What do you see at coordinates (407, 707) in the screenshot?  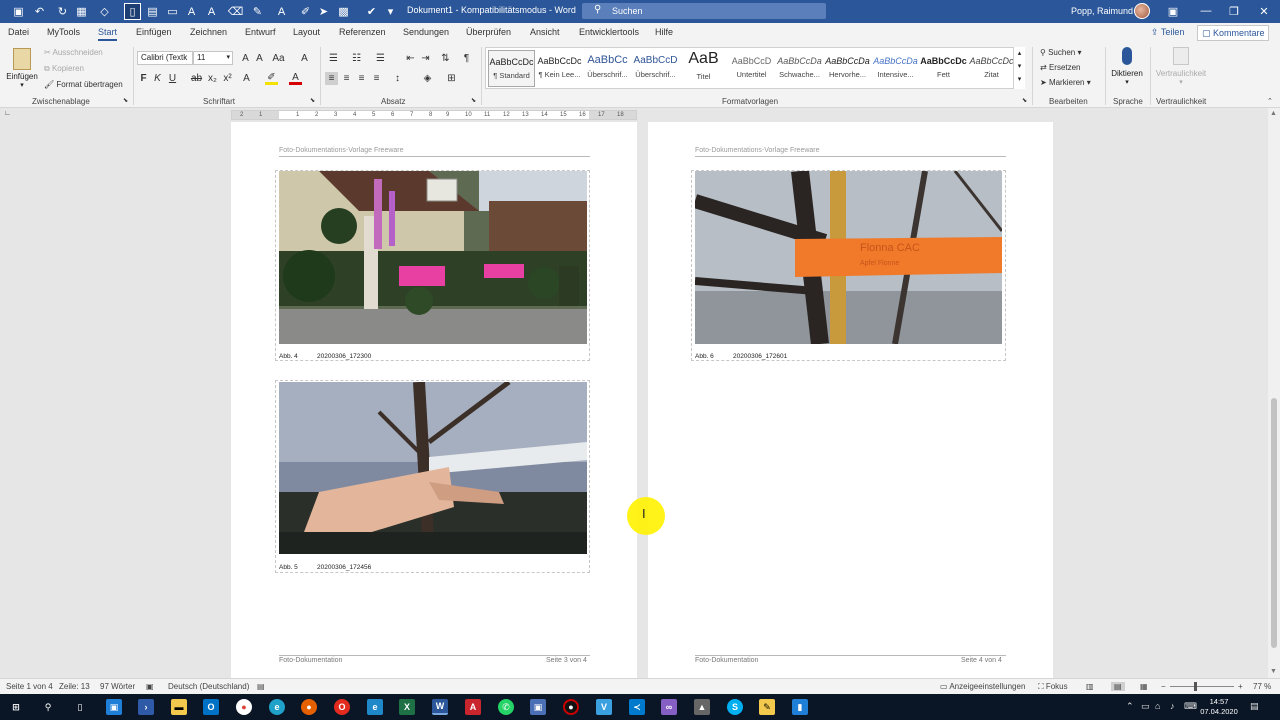 I see `excel-icon: X` at bounding box center [407, 707].